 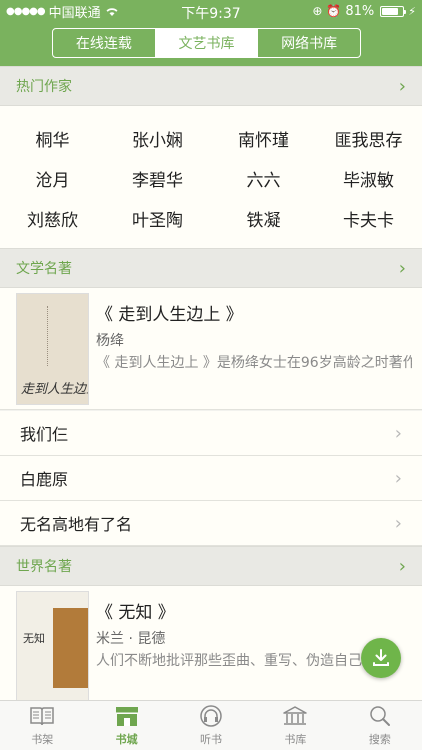 I want to click on book-author: 米兰 · 昆德, so click(x=131, y=639).